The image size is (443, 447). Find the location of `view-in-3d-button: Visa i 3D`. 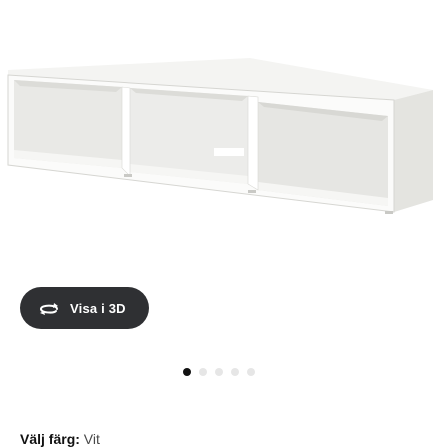

view-in-3d-button: Visa i 3D is located at coordinates (84, 308).